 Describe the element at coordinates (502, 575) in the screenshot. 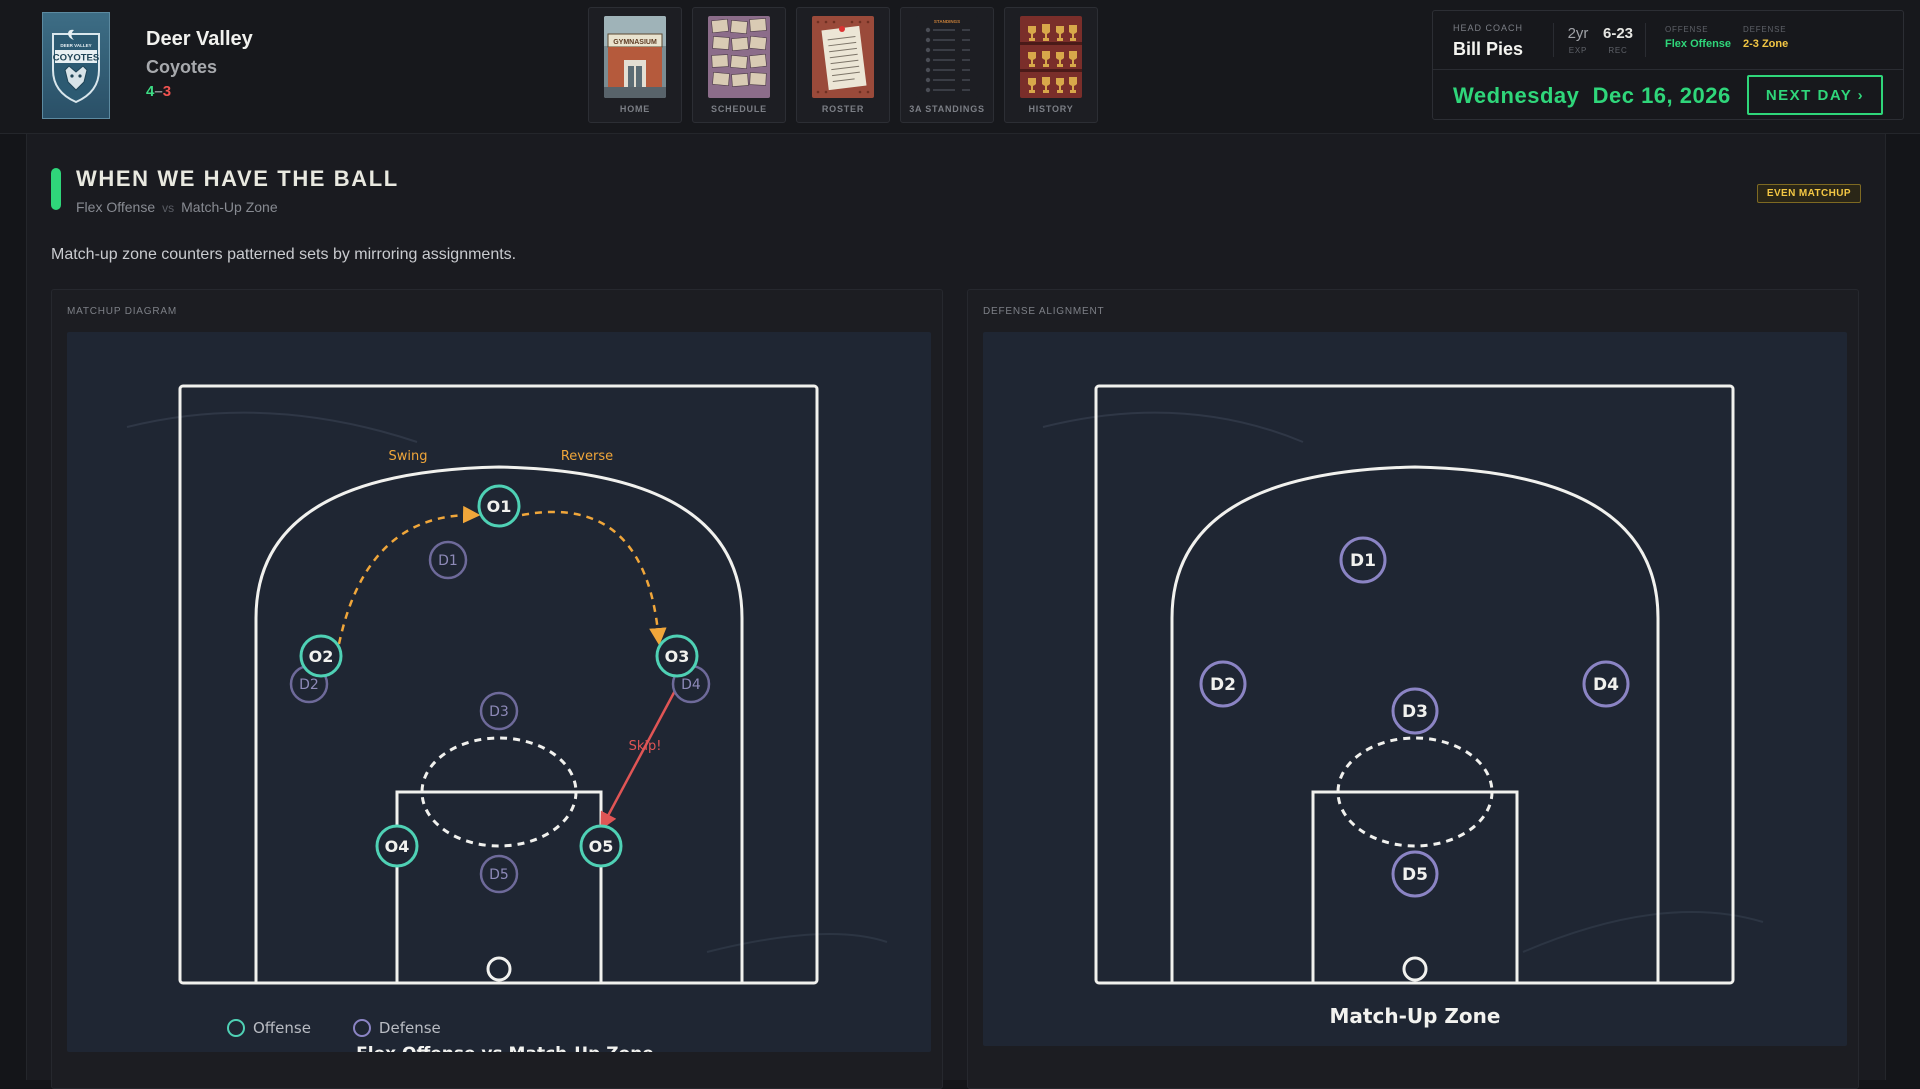

I see `pass-arrows` at that location.